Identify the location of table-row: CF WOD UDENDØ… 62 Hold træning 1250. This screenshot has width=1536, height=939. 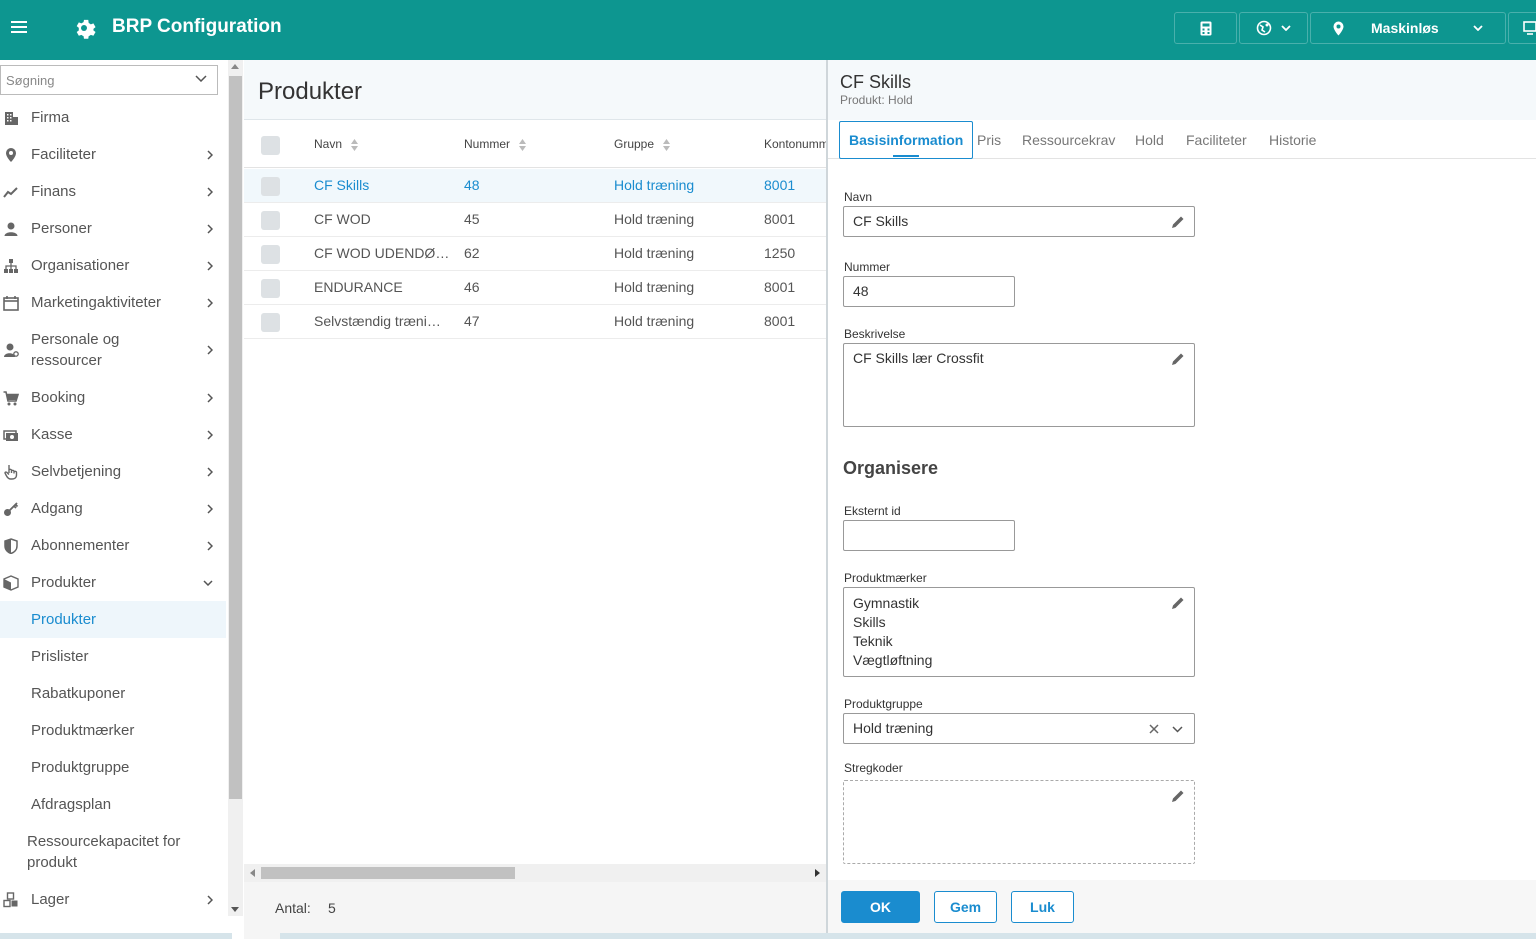
(535, 254).